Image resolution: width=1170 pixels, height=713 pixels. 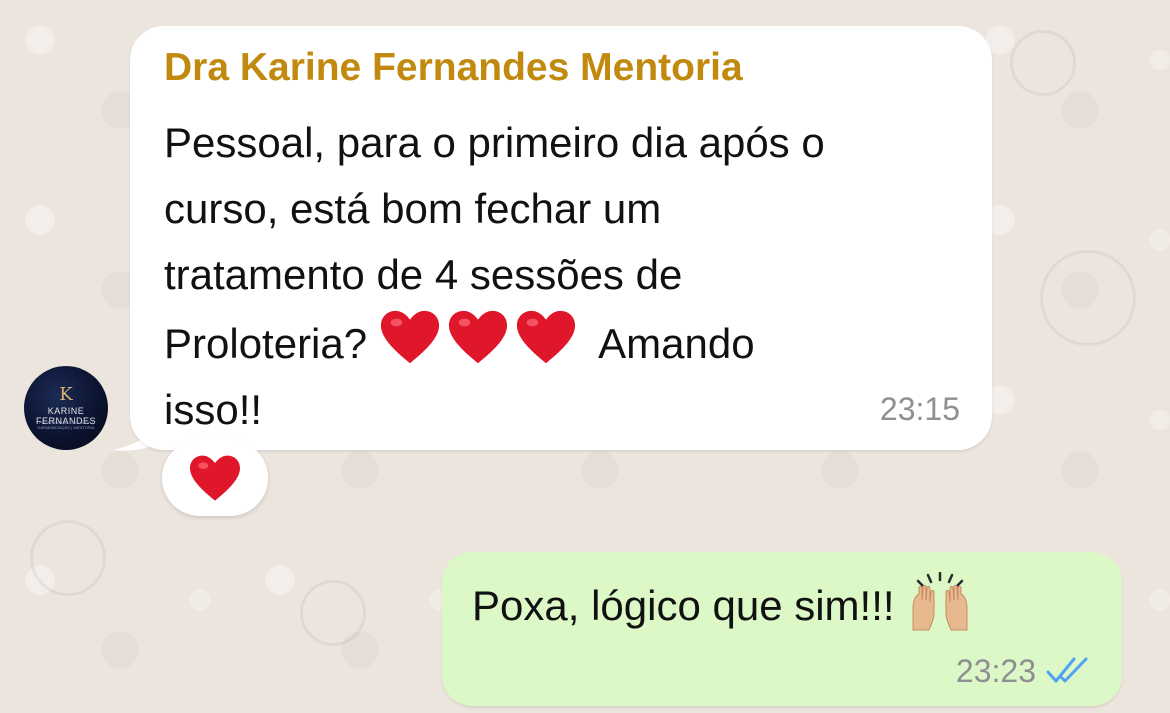 I want to click on outgoing-message-text: Poxa, lógico que sim!!!, so click(x=723, y=604).